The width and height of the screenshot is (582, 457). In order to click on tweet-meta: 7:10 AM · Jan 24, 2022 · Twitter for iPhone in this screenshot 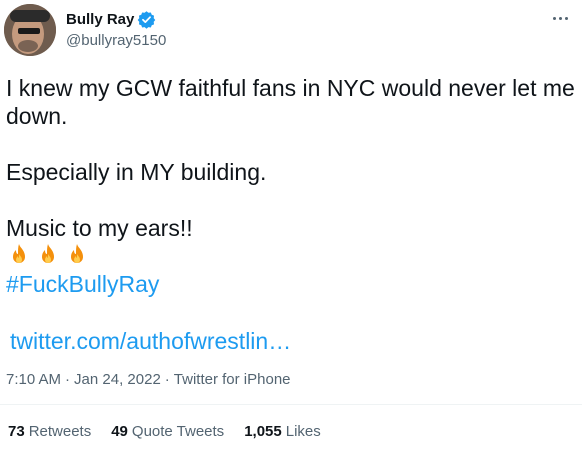, I will do `click(148, 379)`.